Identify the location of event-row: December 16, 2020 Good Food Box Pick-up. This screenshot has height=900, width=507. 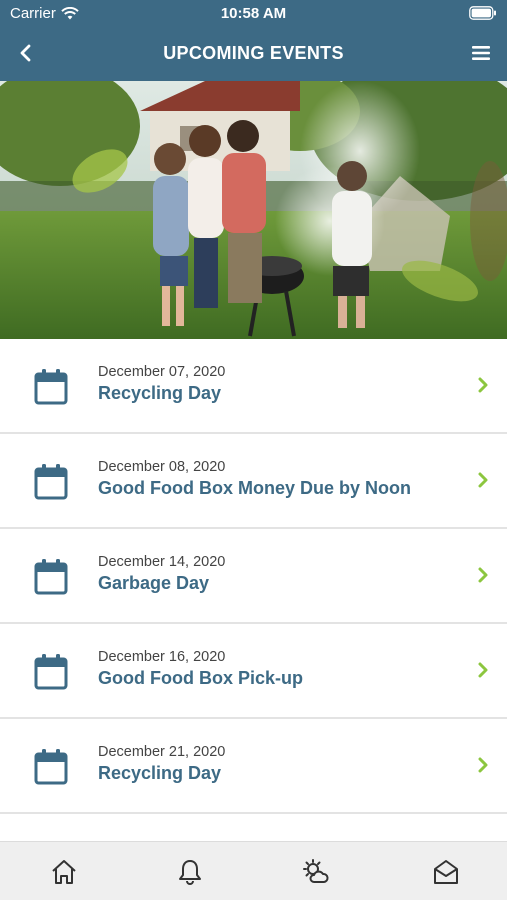
(253, 671).